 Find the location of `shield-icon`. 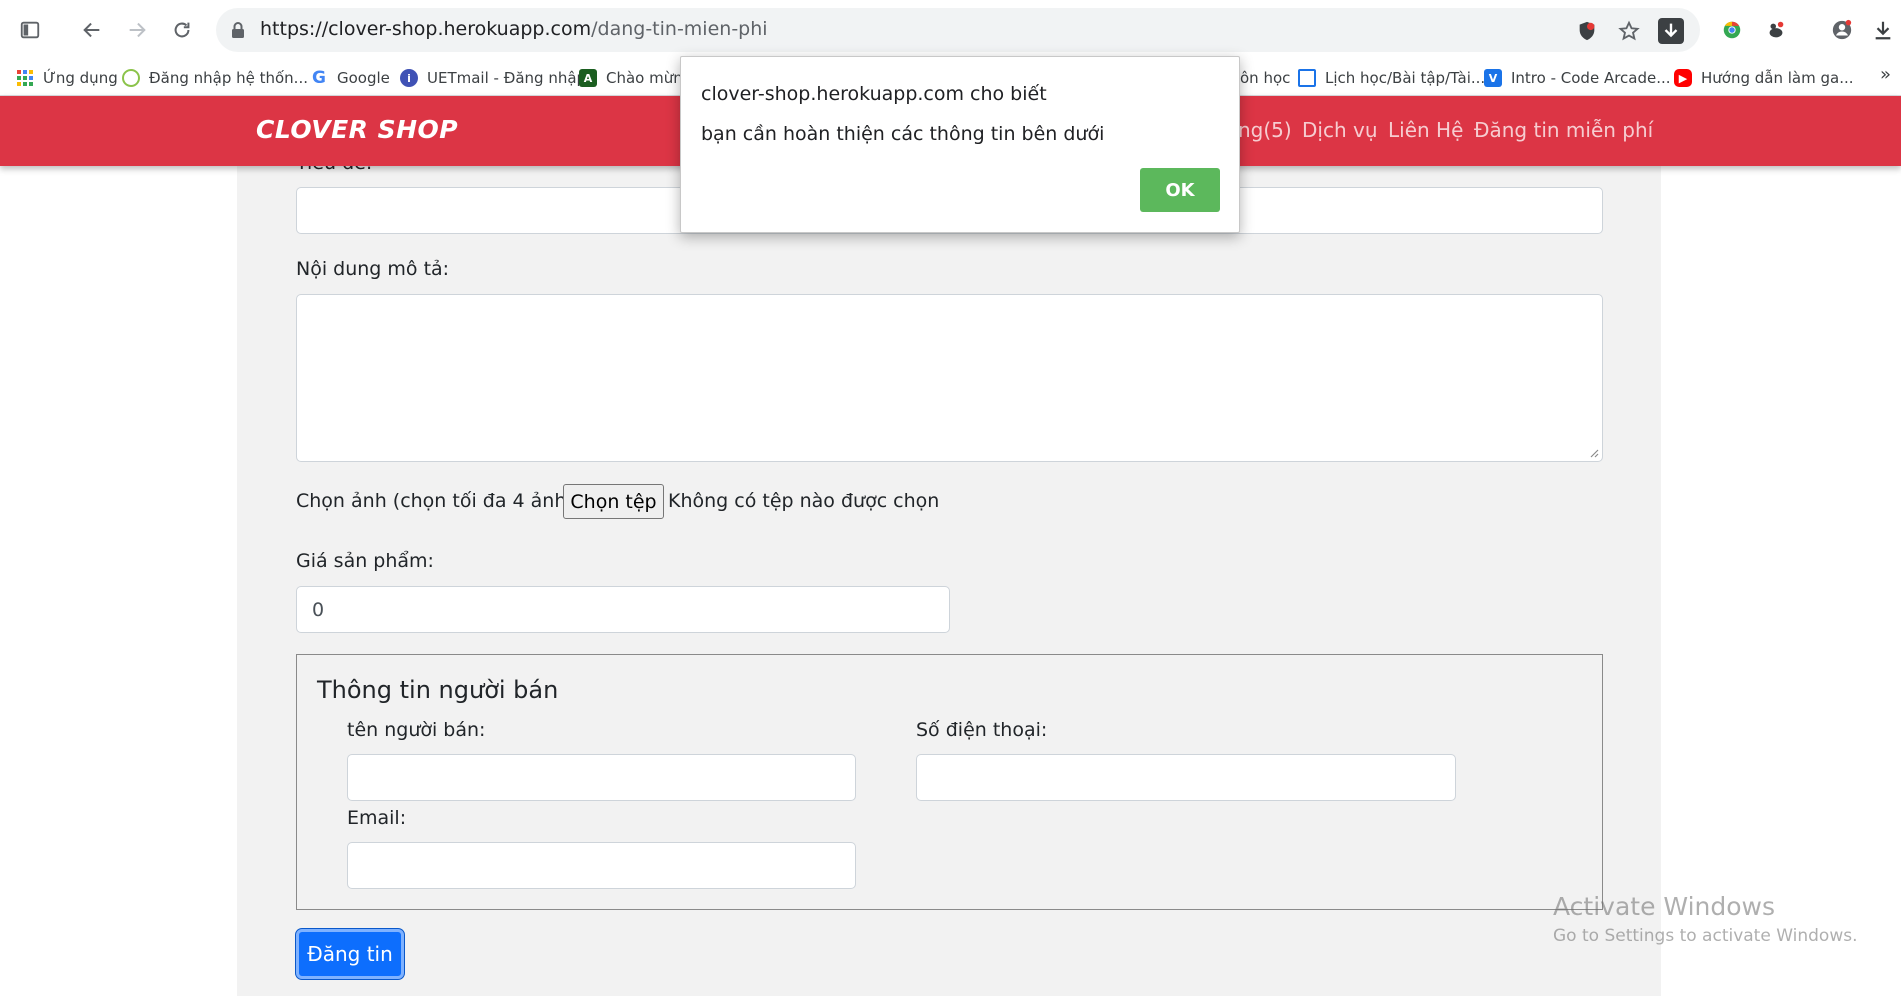

shield-icon is located at coordinates (1587, 31).